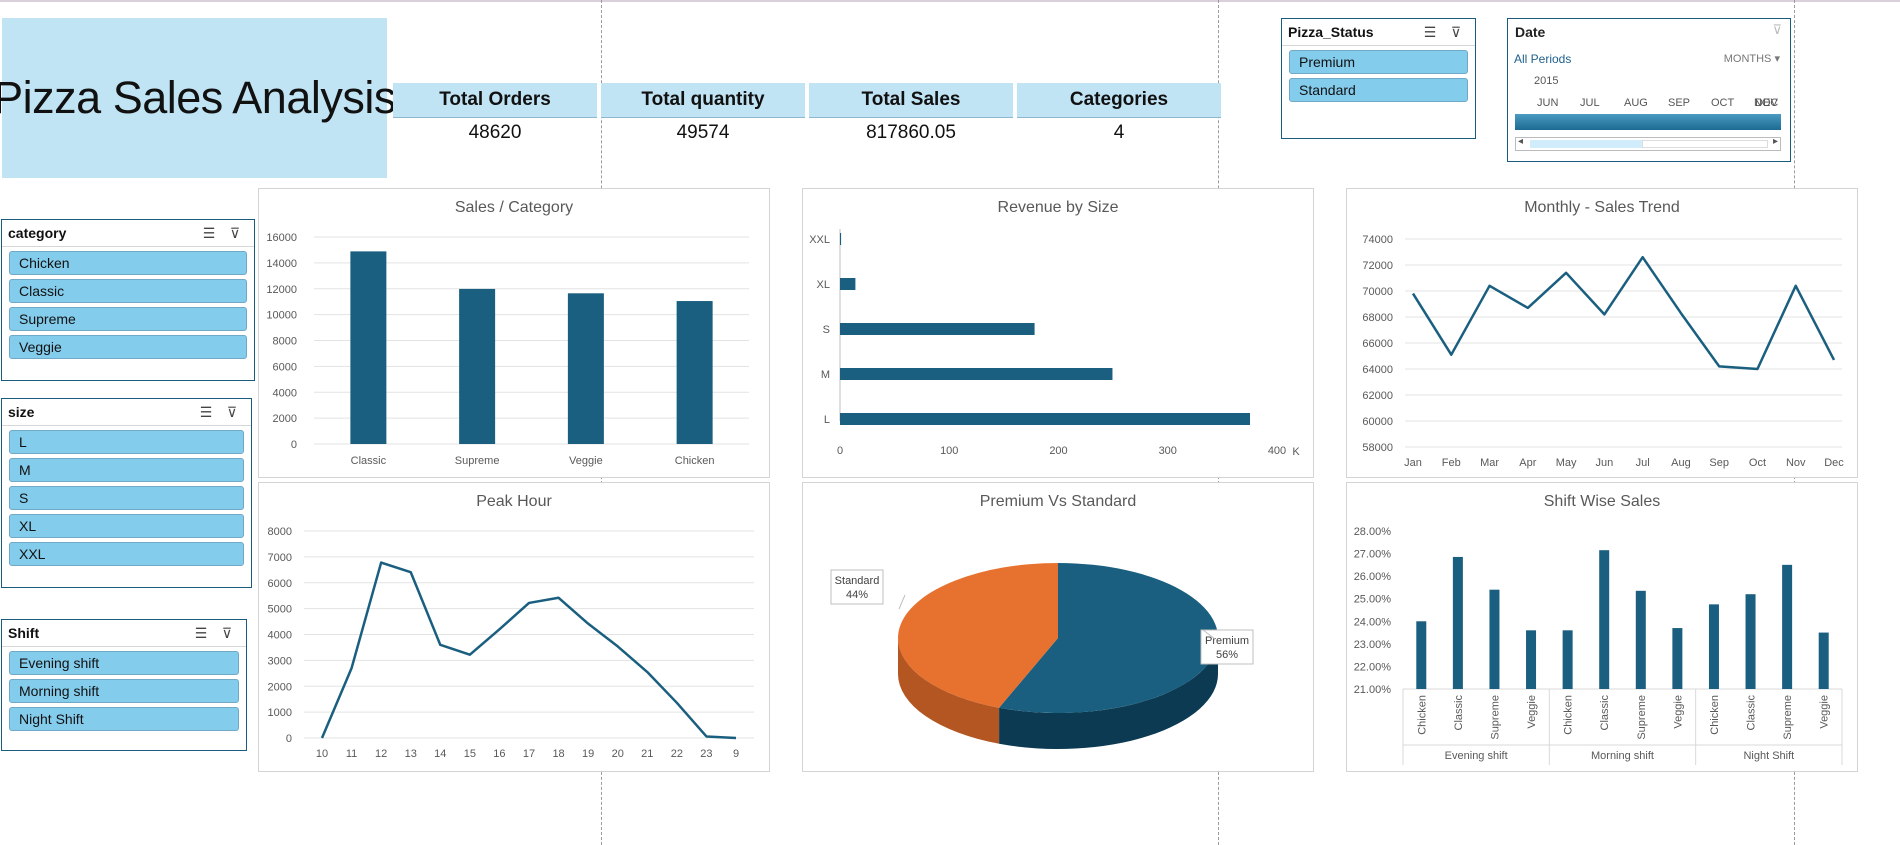  I want to click on y-tick-label: 70000, so click(1377, 292).